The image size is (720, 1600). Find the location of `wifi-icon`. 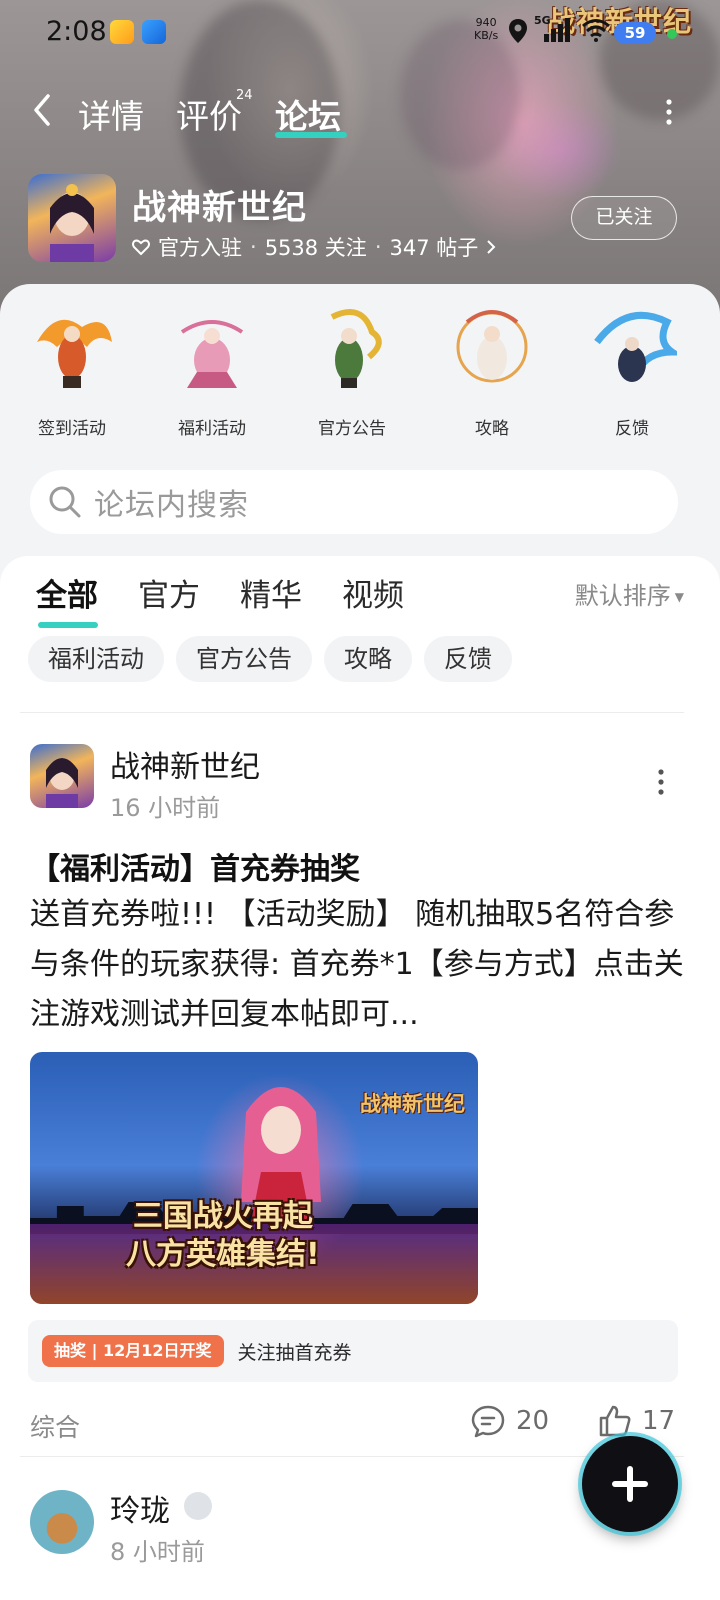

wifi-icon is located at coordinates (596, 30).